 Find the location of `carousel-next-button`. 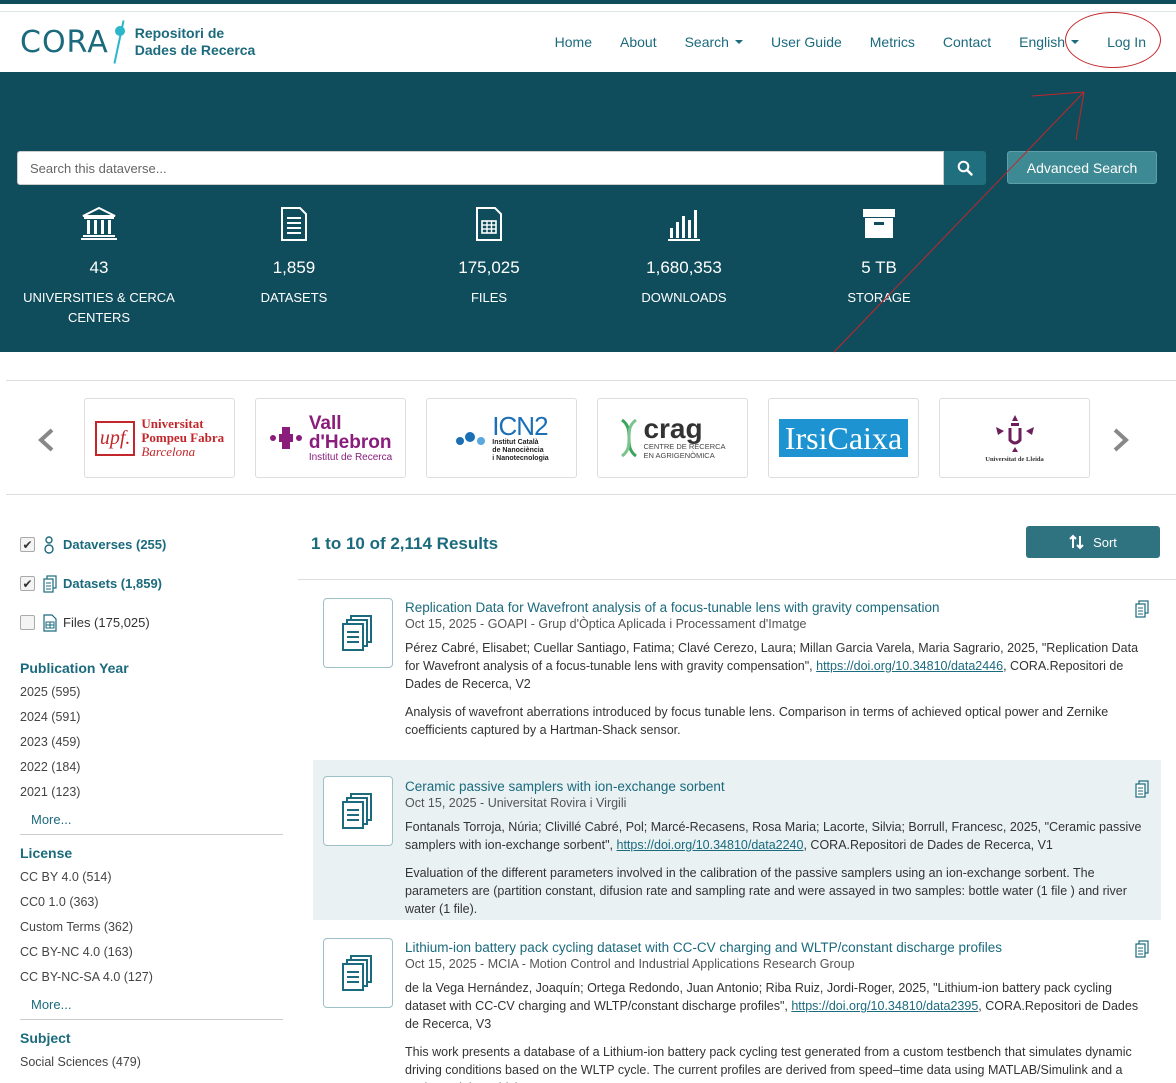

carousel-next-button is located at coordinates (1121, 440).